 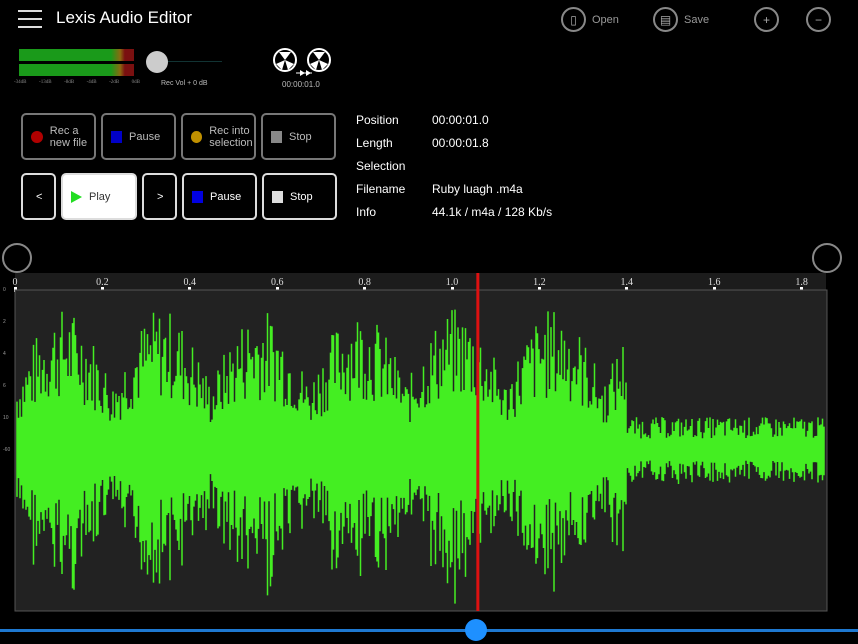 What do you see at coordinates (381, 166) in the screenshot?
I see `info-label: Selection` at bounding box center [381, 166].